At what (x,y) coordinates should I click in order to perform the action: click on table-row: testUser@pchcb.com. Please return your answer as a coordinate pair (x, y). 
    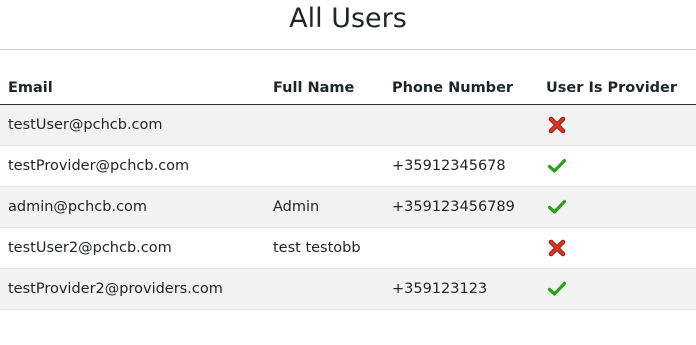
    Looking at the image, I should click on (348, 125).